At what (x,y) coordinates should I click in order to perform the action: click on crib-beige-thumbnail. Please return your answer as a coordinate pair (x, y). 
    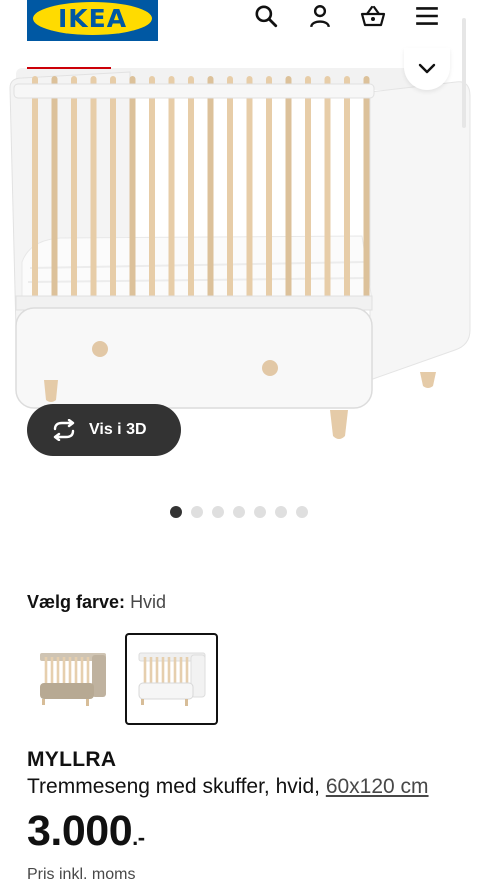
    Looking at the image, I should click on (72, 679).